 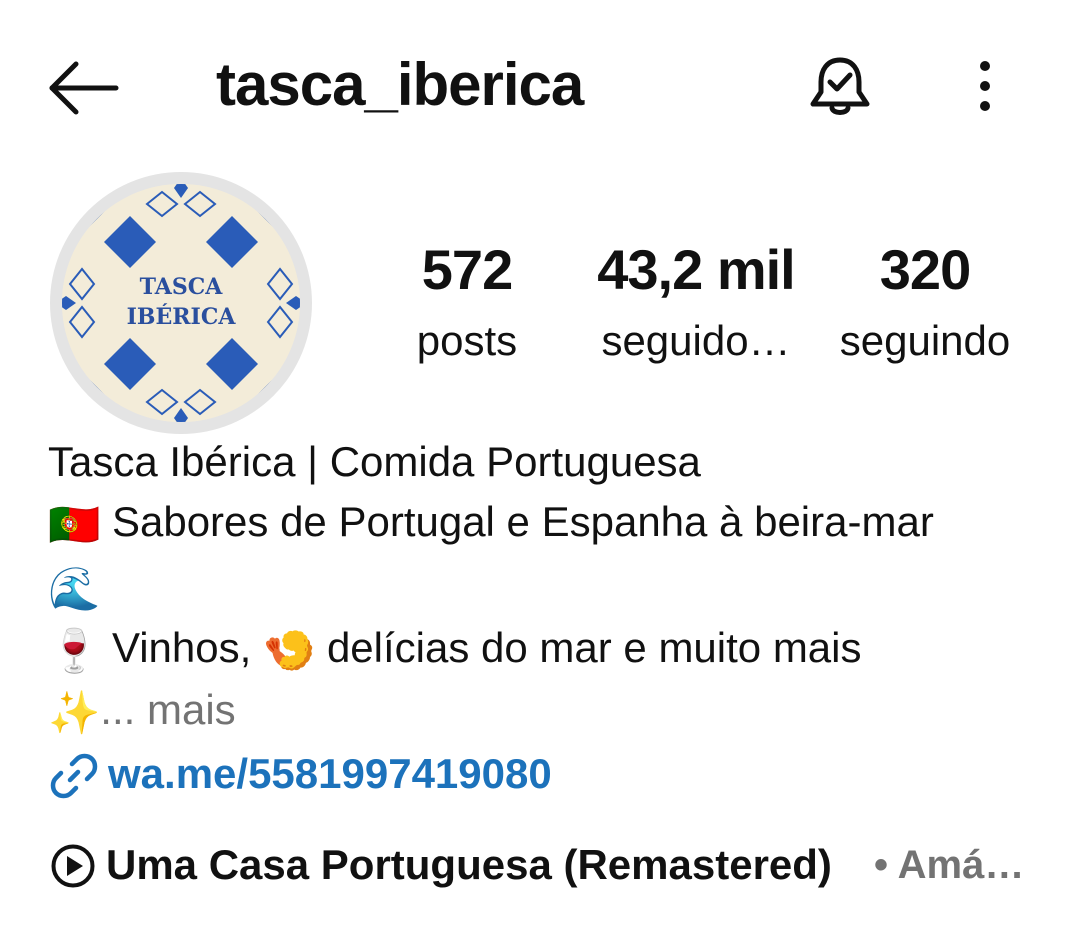 I want to click on following-label: seguindo, so click(x=925, y=340).